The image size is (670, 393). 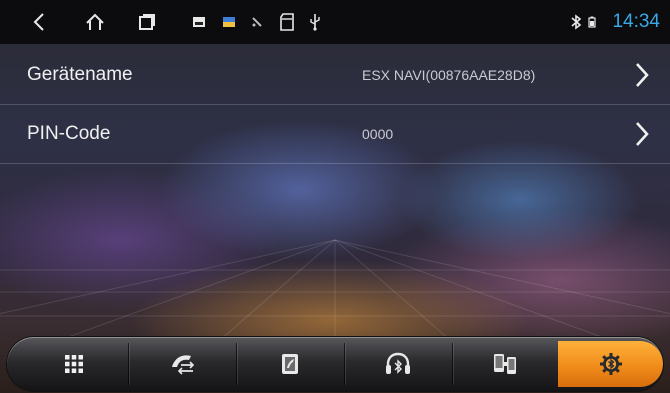 I want to click on pen-icon, so click(x=257, y=22).